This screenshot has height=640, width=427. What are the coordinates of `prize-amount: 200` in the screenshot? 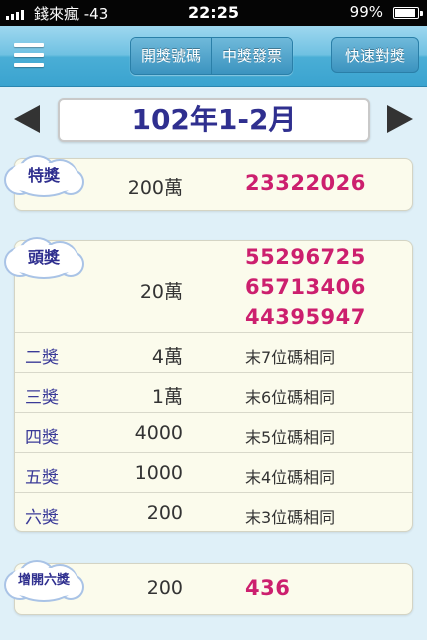 It's located at (164, 513).